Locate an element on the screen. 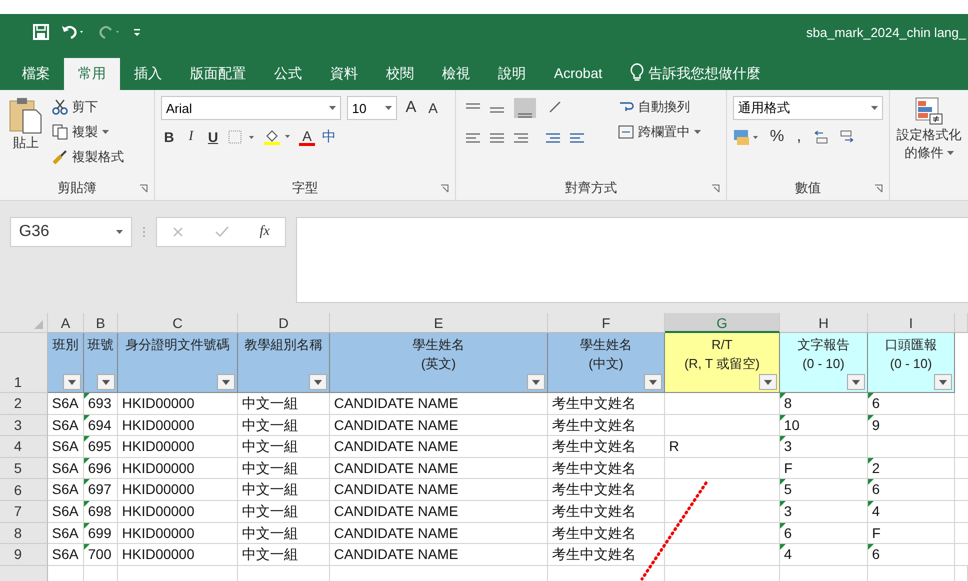  conditional-formatting-button: 設定格式化 的條件 is located at coordinates (929, 129).